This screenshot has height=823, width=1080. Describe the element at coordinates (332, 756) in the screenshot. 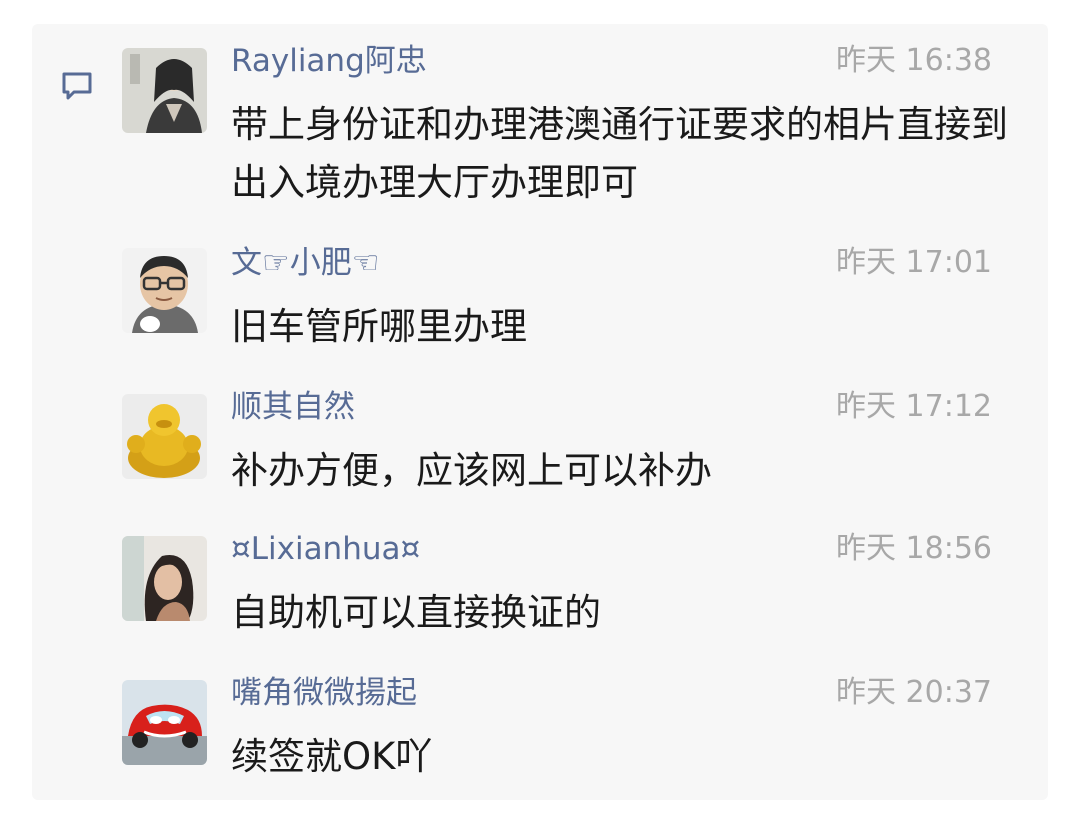

I see `comment-text: 续签就OK吖` at that location.